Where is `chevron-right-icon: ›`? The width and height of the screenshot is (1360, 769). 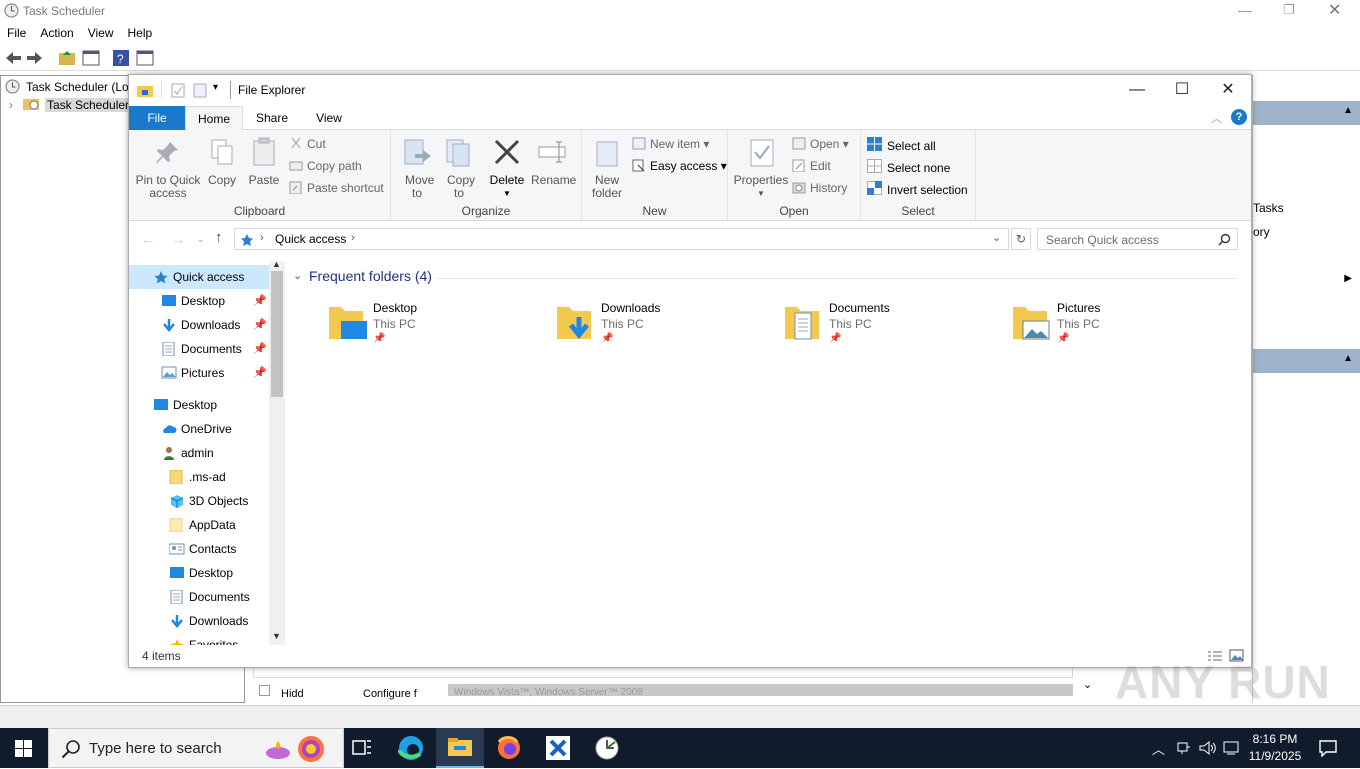
chevron-right-icon: › is located at coordinates (11, 105).